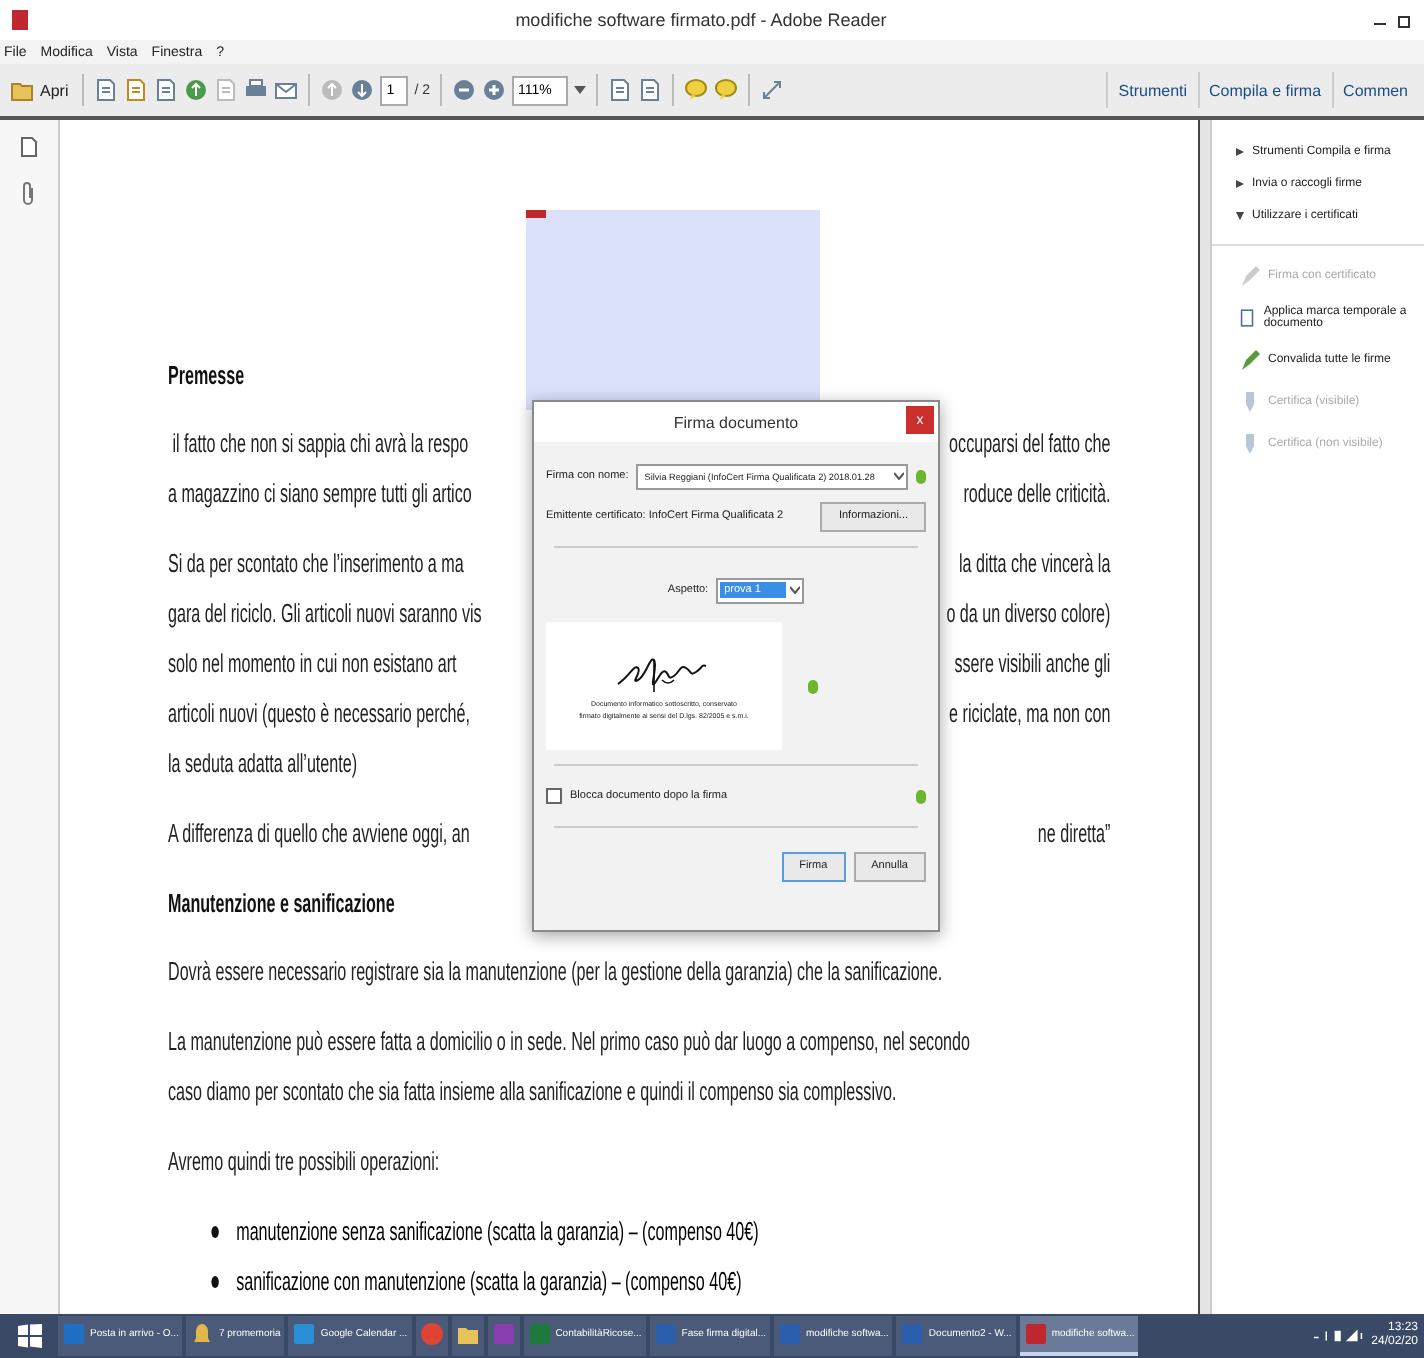 Image resolution: width=1424 pixels, height=1358 pixels. What do you see at coordinates (1030, 714) in the screenshot?
I see `text-line: e riciclate, ma non con` at bounding box center [1030, 714].